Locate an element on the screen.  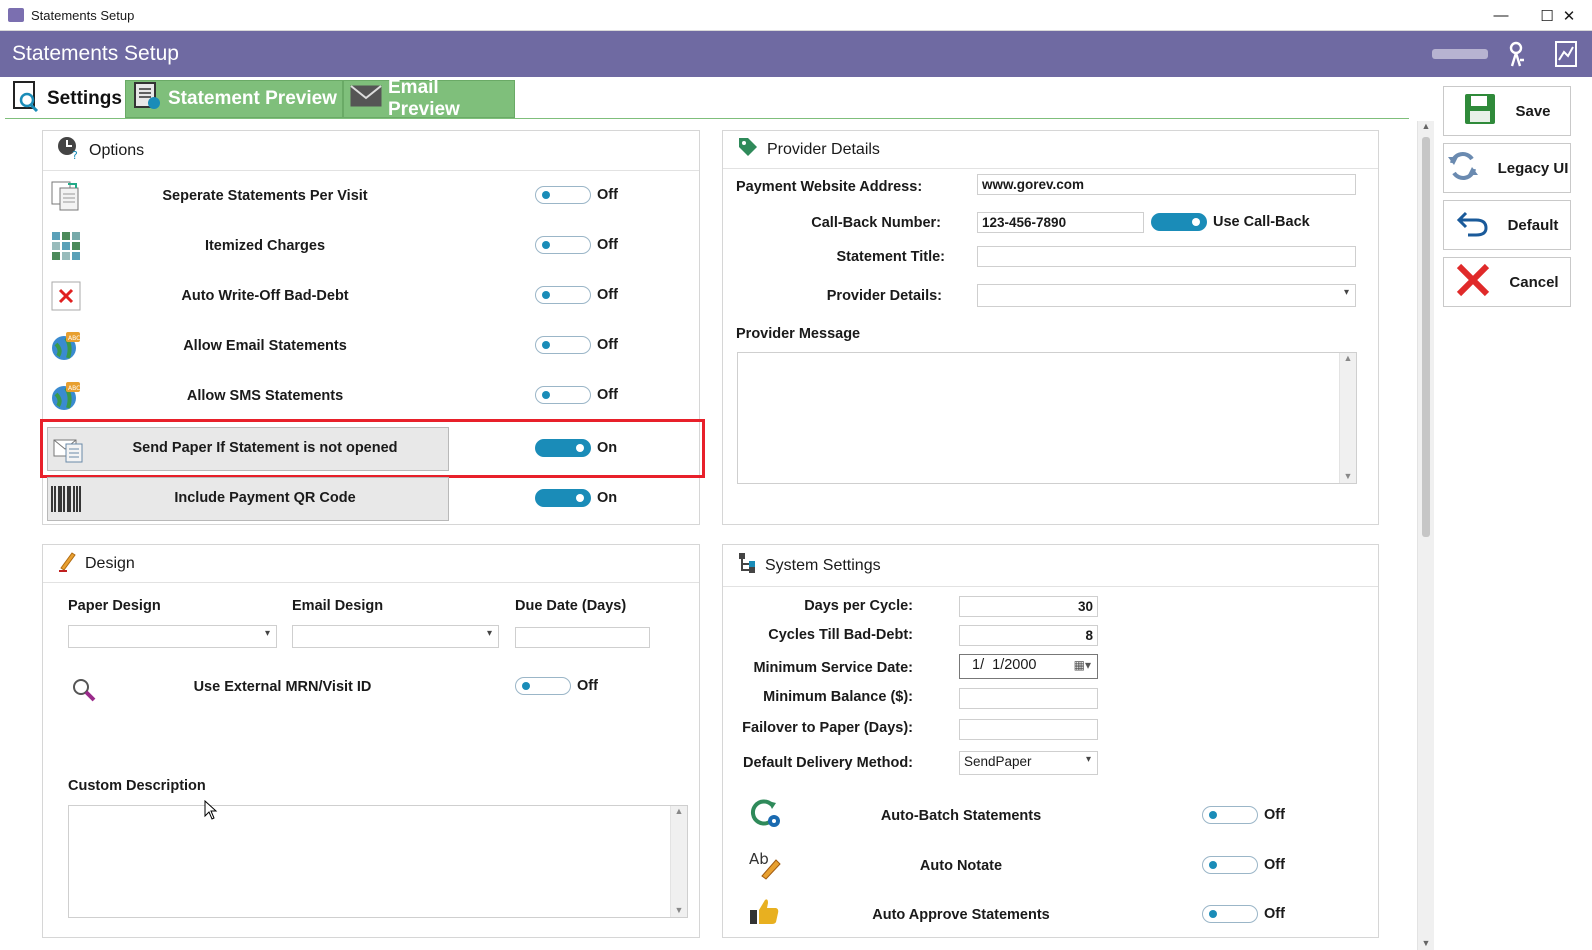
tab-statement-preview: Statement Preview is located at coordinates (234, 99).